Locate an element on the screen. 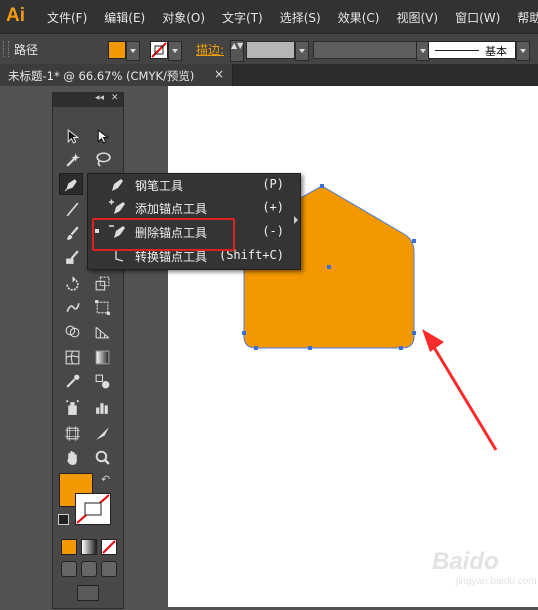 The height and width of the screenshot is (610, 538). document-tab: 未标题-1* @ 66.67% (CMYK/预览) × is located at coordinates (116, 75).